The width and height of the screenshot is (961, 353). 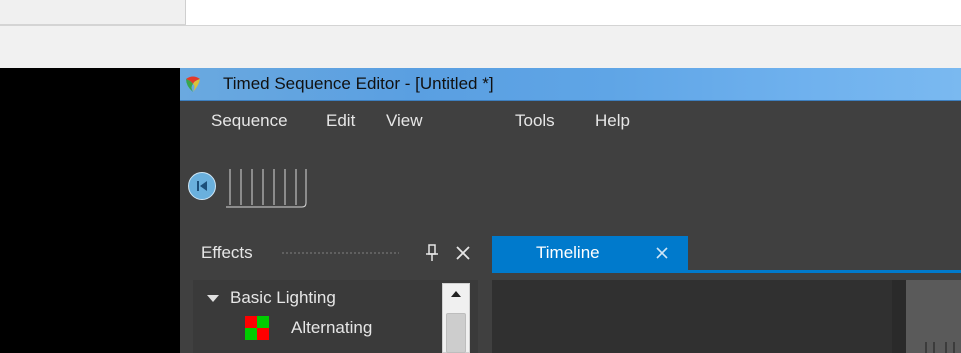 What do you see at coordinates (257, 328) in the screenshot?
I see `alternating-swatch-icon` at bounding box center [257, 328].